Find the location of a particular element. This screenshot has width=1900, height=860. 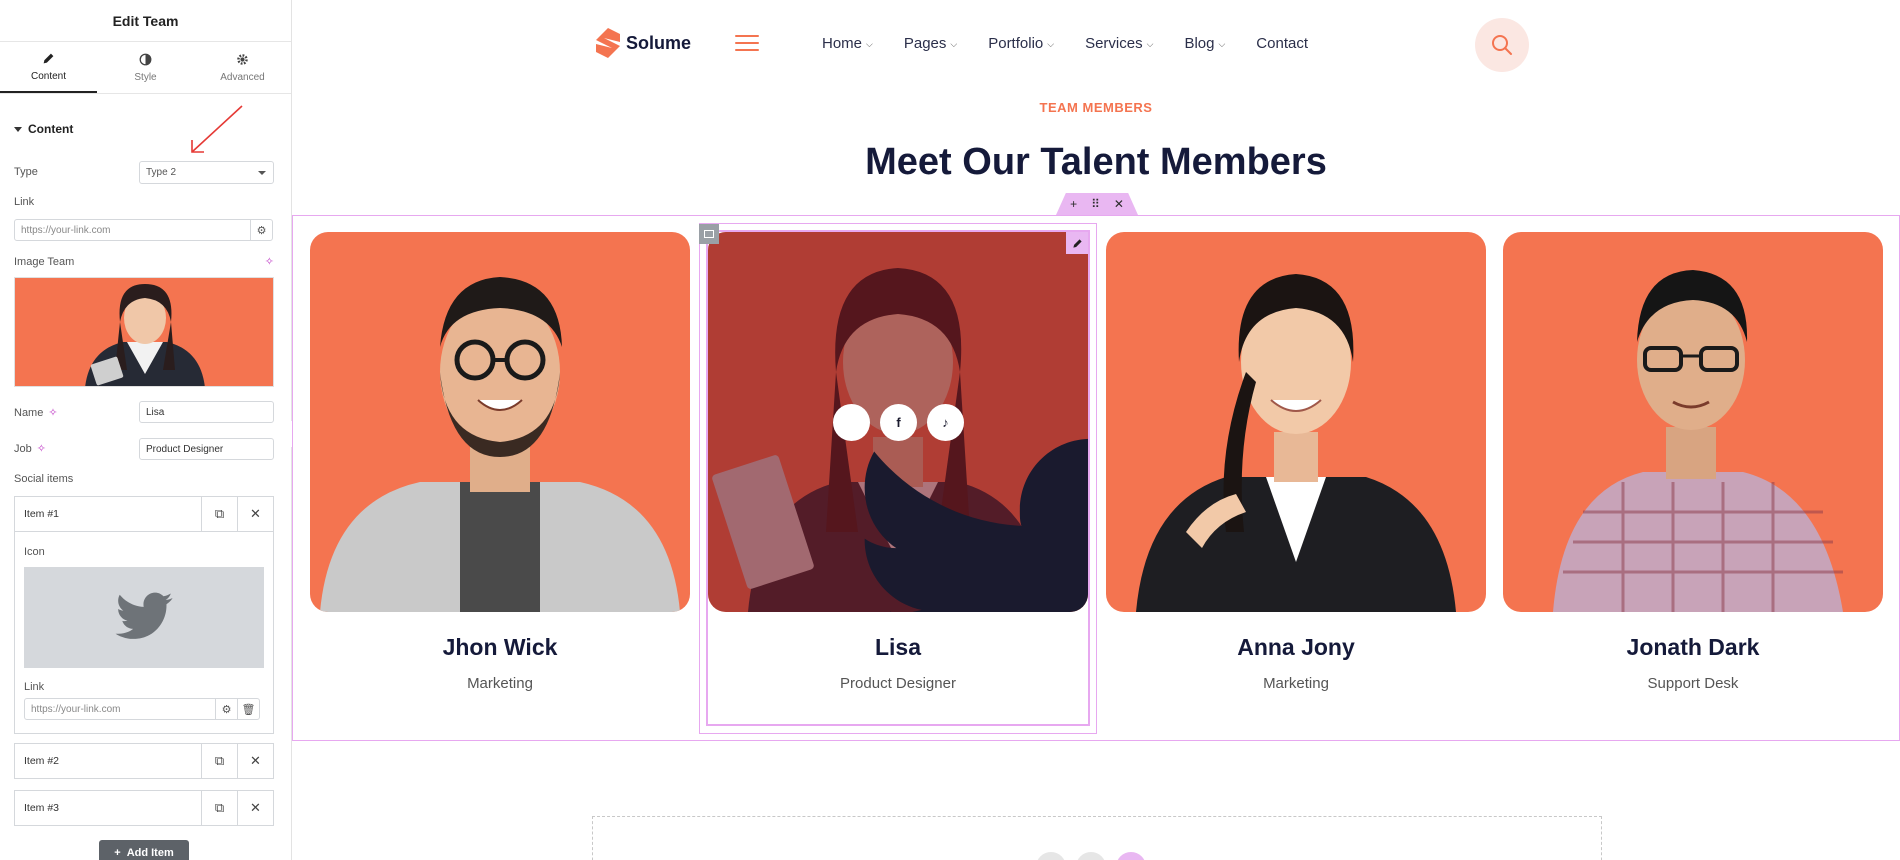

social-item-3: Item #3 ⧉ ✕ is located at coordinates (144, 808).